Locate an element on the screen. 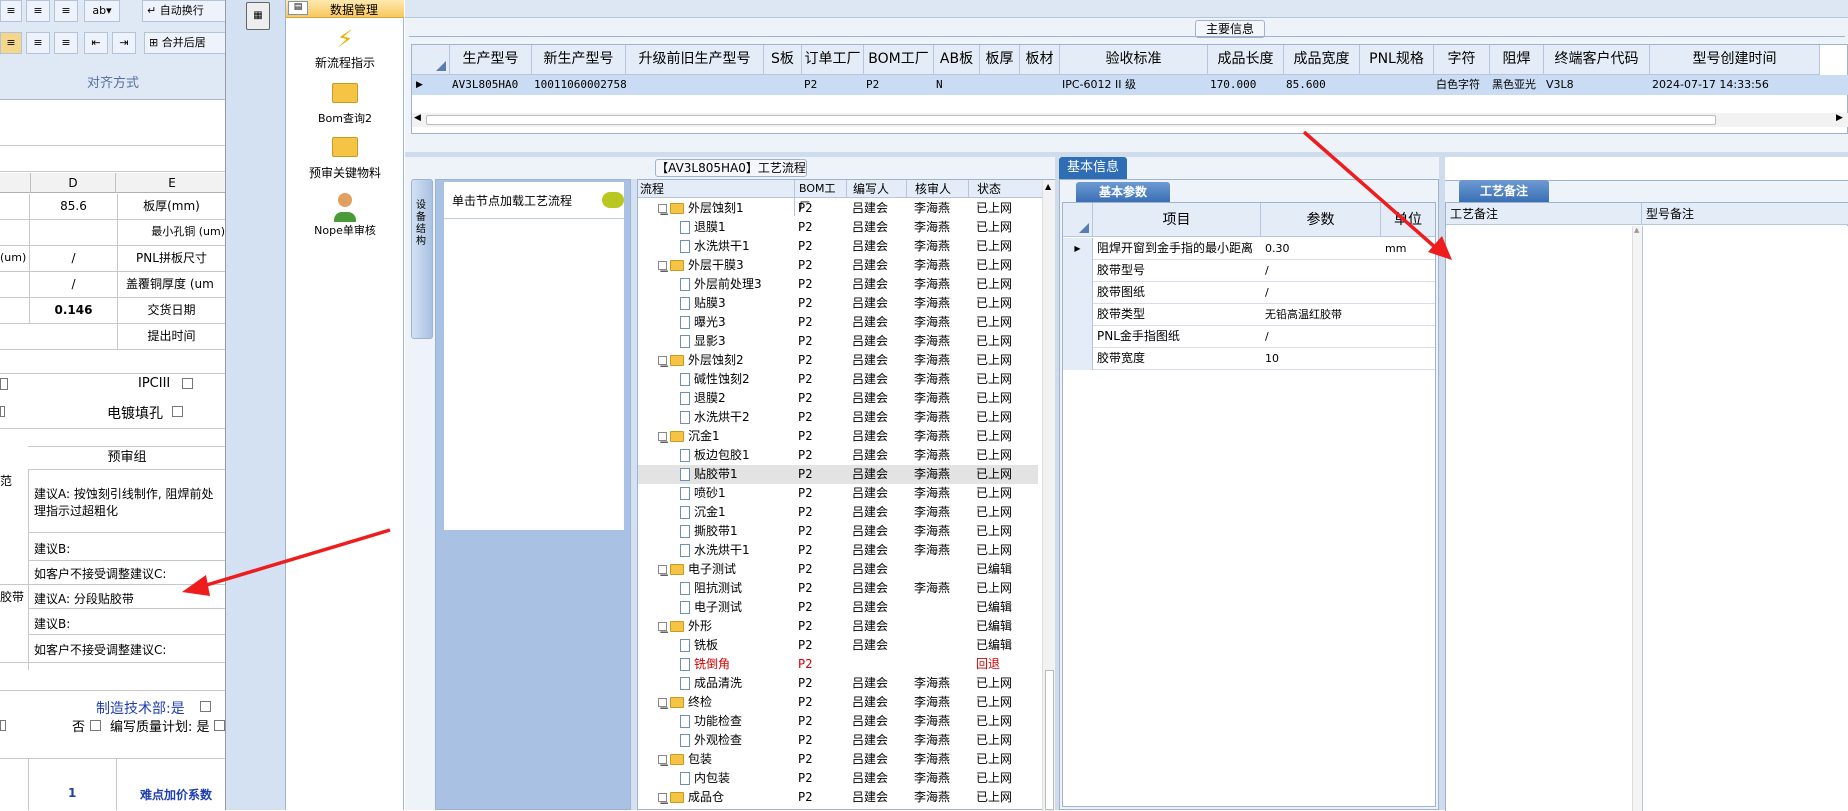 The height and width of the screenshot is (811, 1848). col-header: 成品宽度 is located at coordinates (1322, 60).